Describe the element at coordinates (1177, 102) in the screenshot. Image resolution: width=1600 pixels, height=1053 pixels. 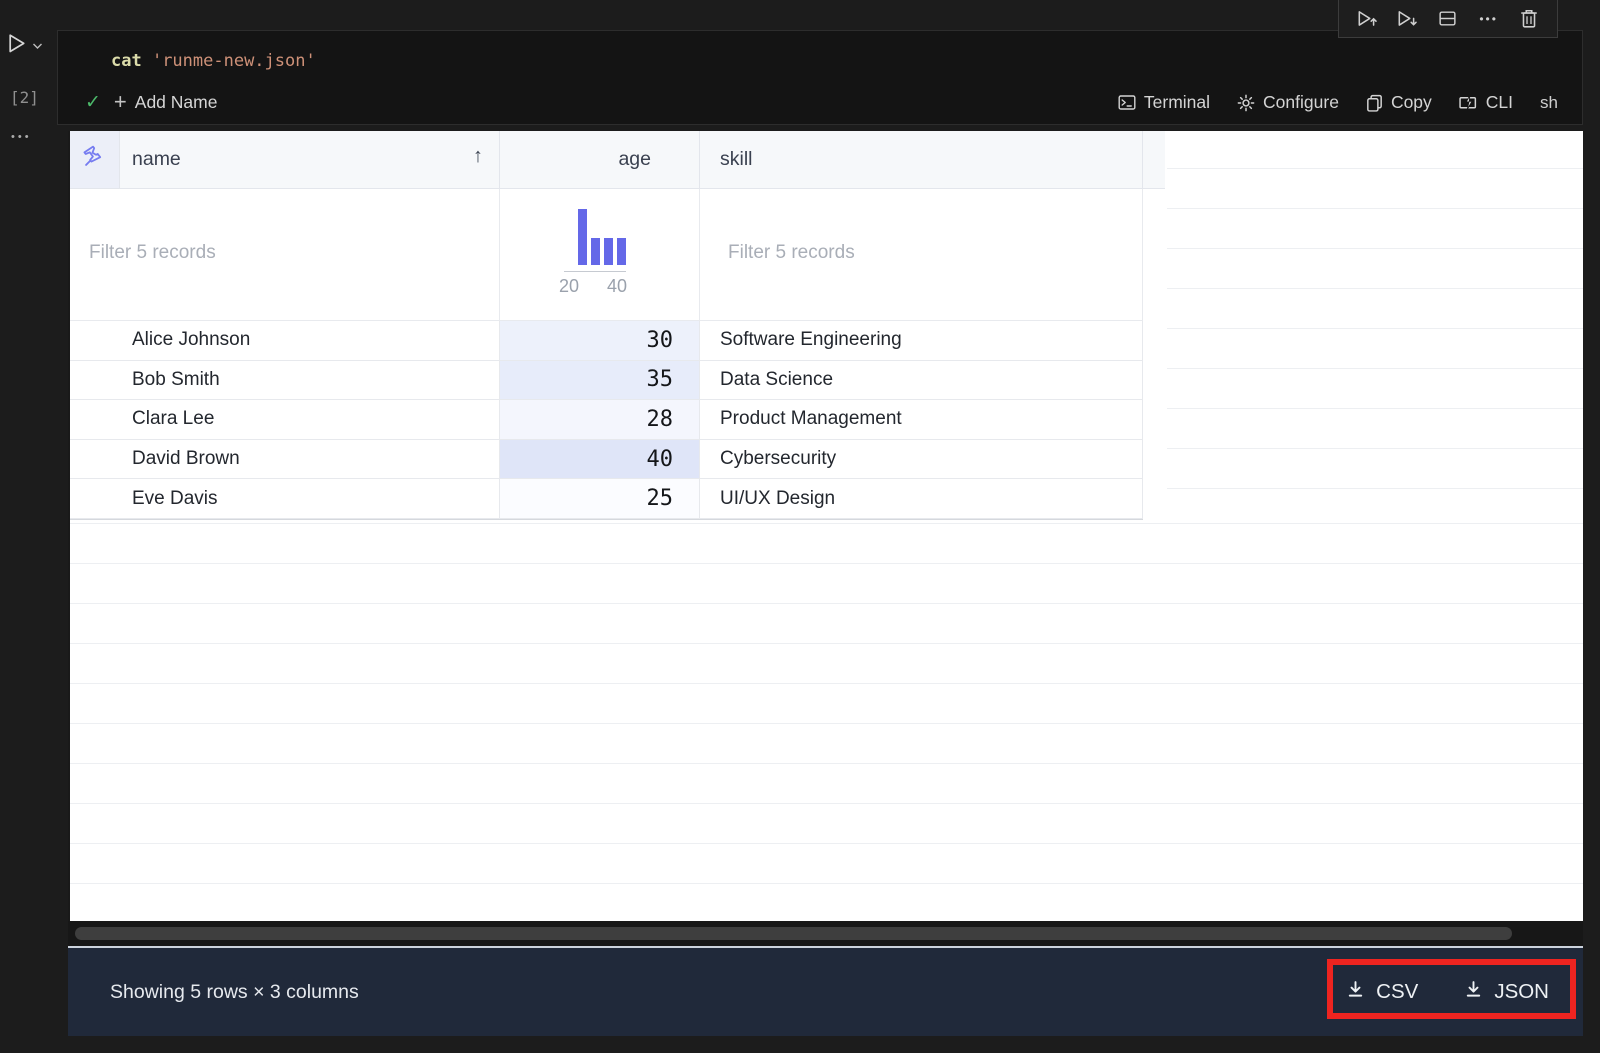
I see `terminal-label: Terminal` at that location.